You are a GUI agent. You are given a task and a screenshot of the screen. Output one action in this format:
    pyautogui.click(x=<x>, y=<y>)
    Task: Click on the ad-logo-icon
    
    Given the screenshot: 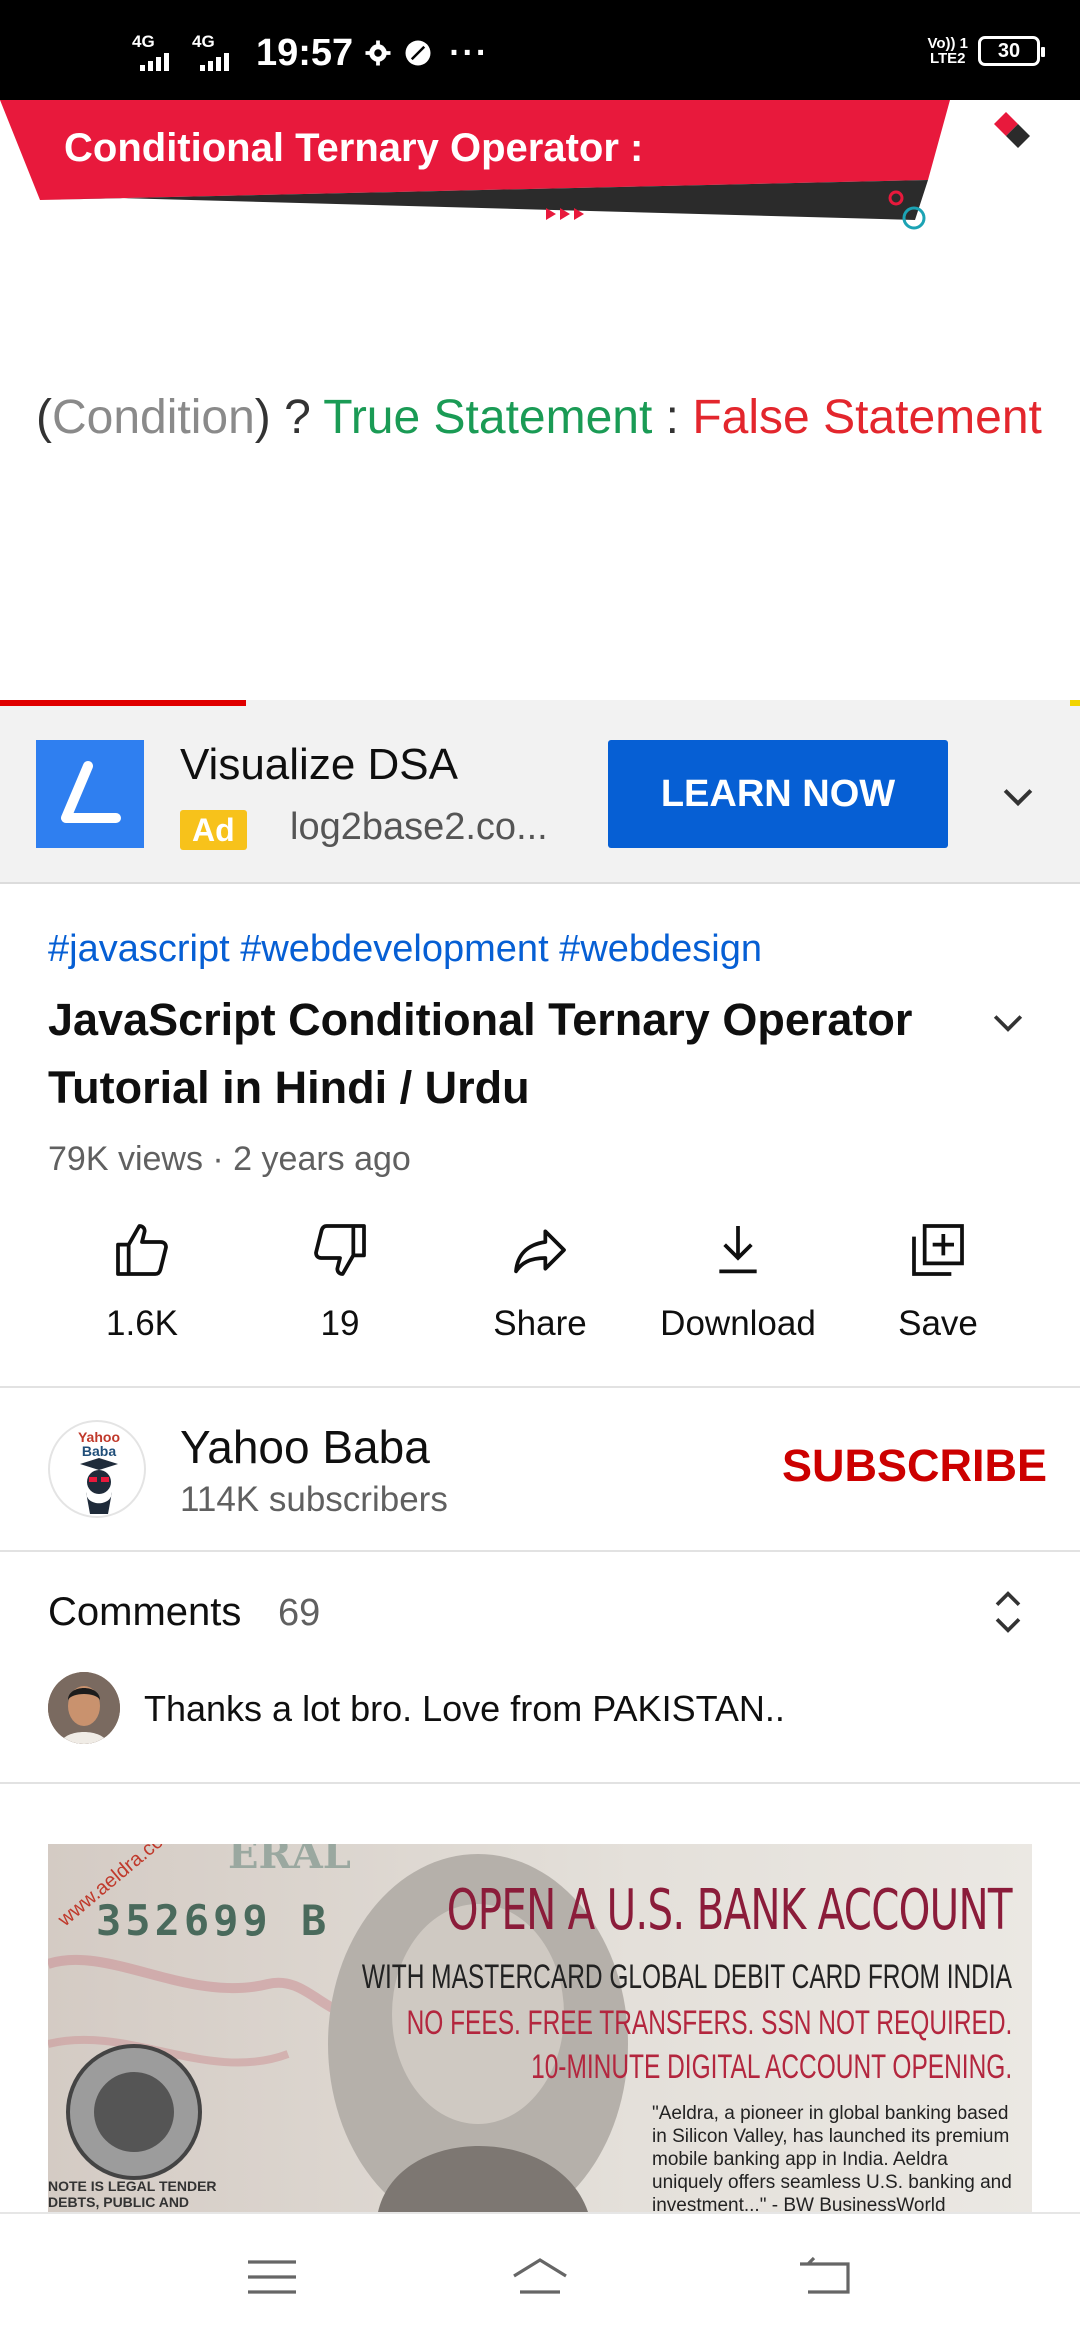 What is the action you would take?
    pyautogui.click(x=90, y=794)
    